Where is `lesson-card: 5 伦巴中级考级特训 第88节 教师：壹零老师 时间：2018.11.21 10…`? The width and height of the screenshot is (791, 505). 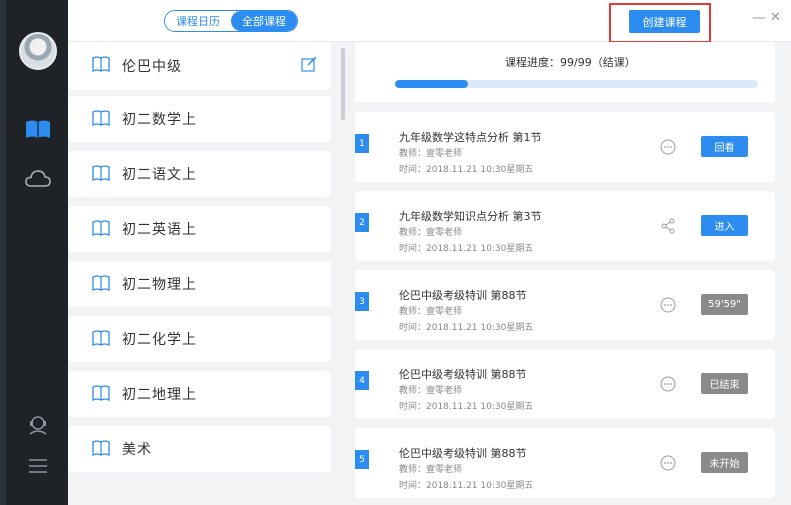 lesson-card: 5 伦巴中级考级特训 第88节 教师：壹零老师 时间：2018.11.21 10… is located at coordinates (565, 463).